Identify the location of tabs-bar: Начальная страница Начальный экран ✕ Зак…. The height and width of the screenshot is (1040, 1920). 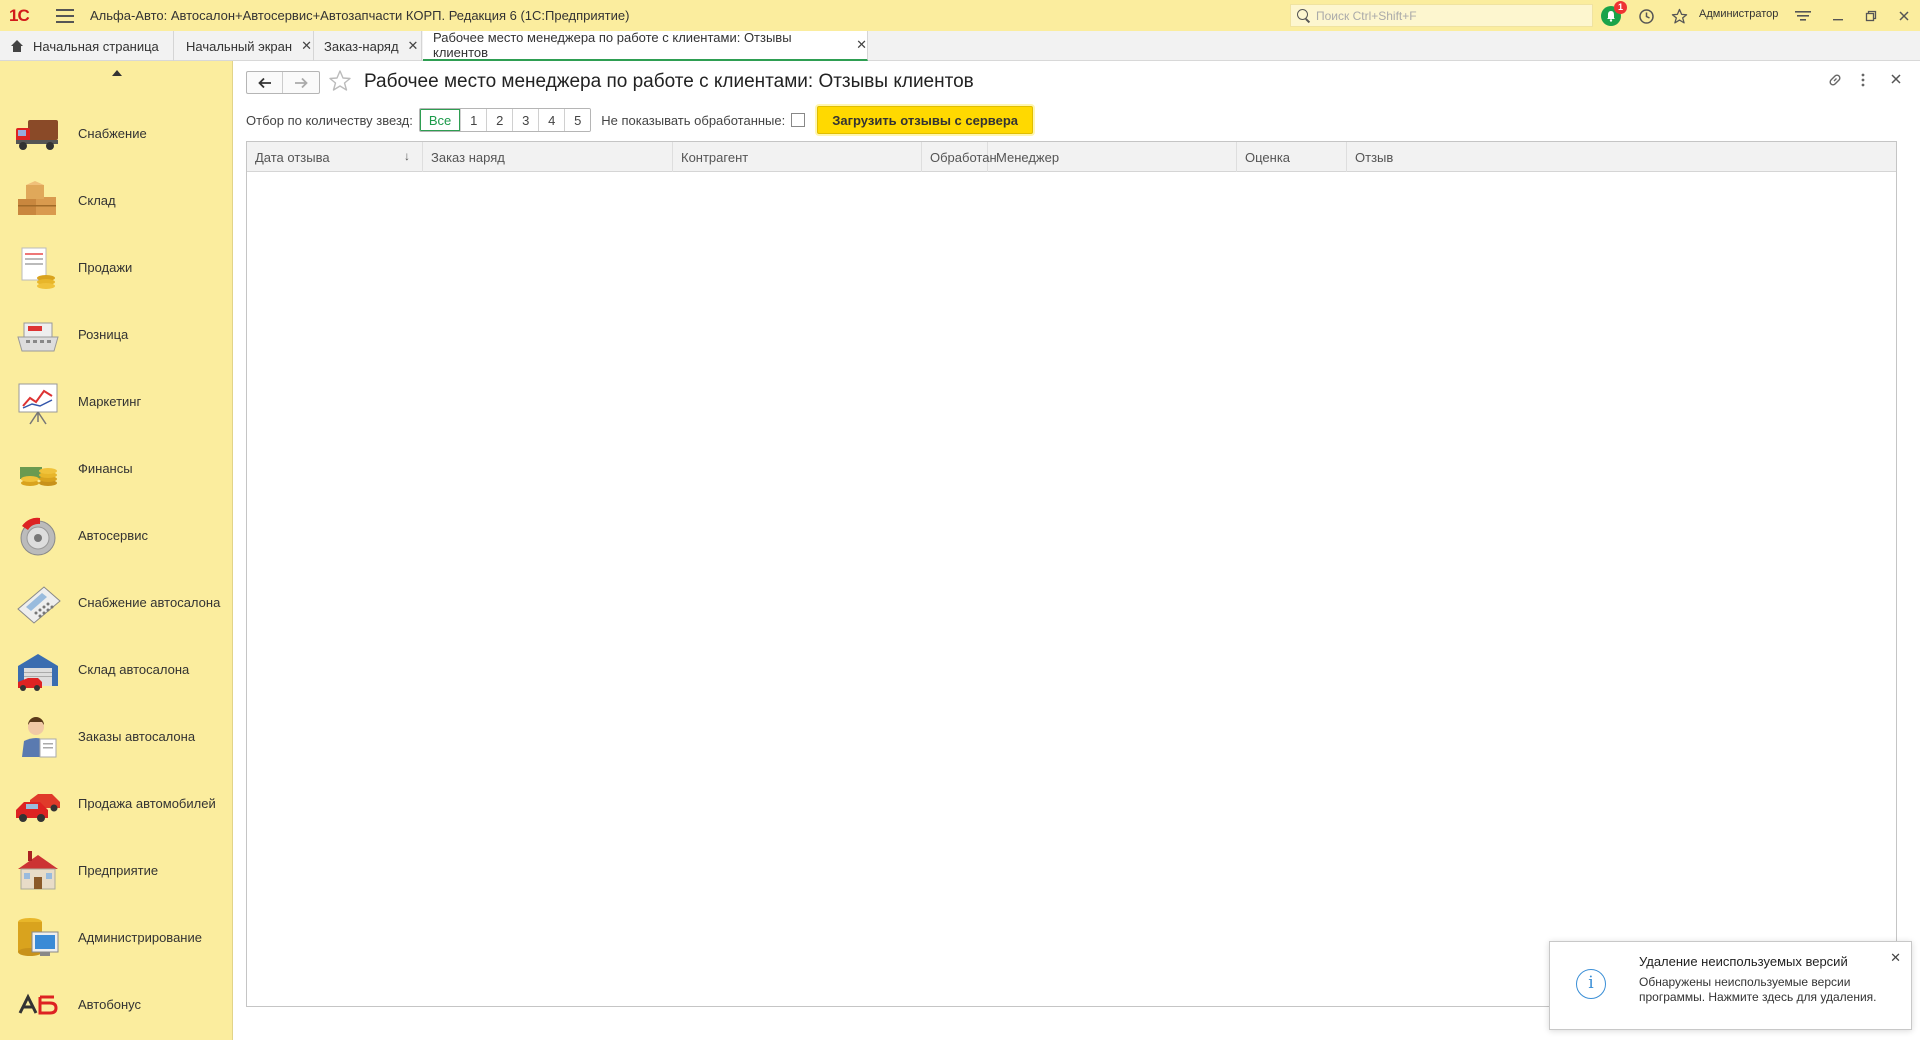
(960, 45).